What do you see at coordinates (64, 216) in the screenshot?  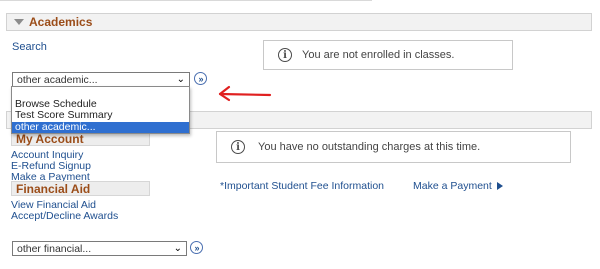 I see `accept-decline-awards-link: Accept/Decline Awards` at bounding box center [64, 216].